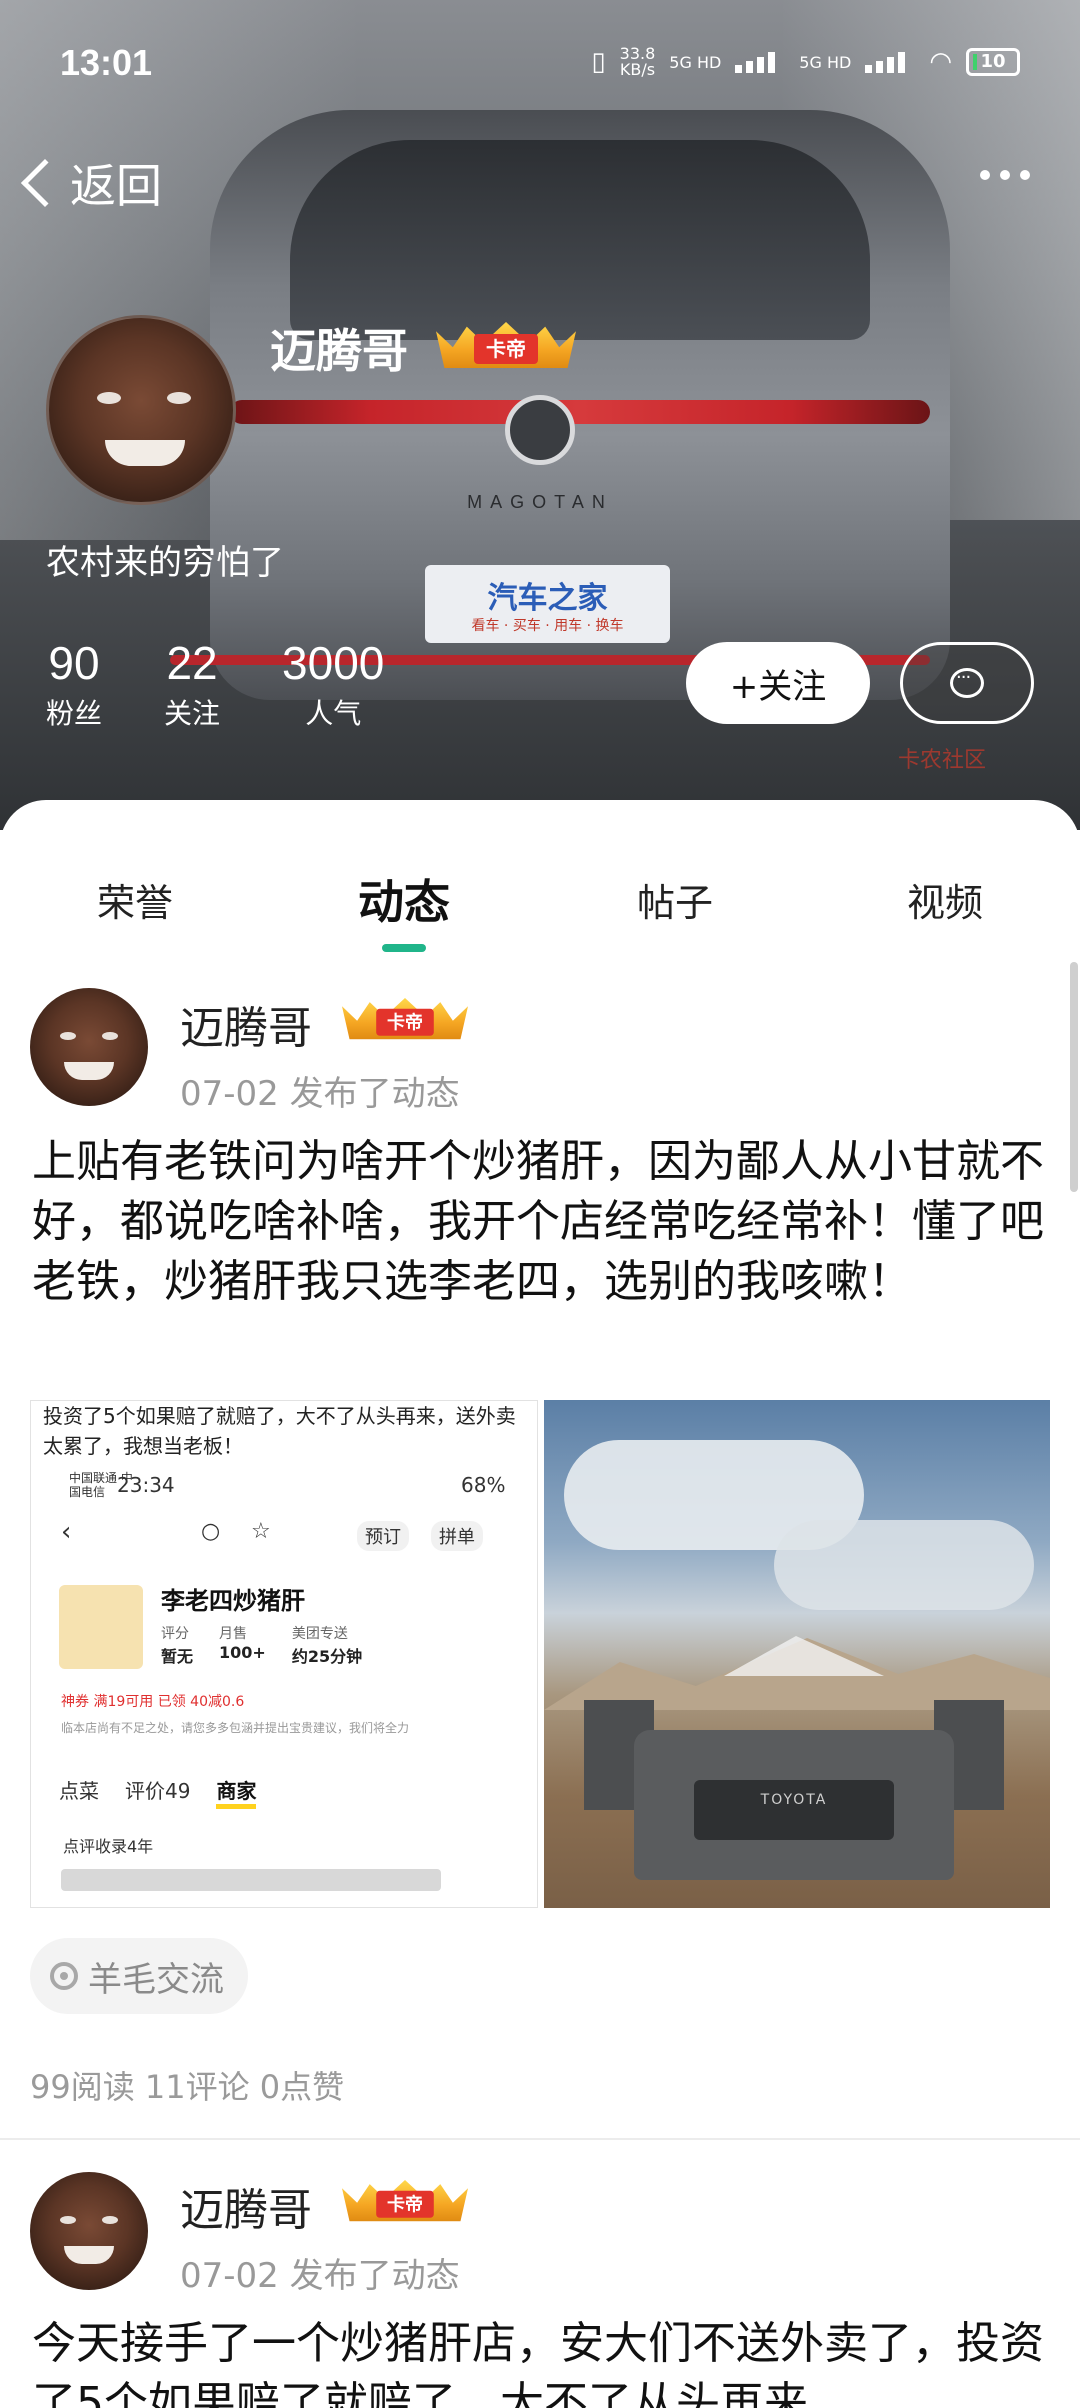  I want to click on back-button: 返回, so click(91, 183).